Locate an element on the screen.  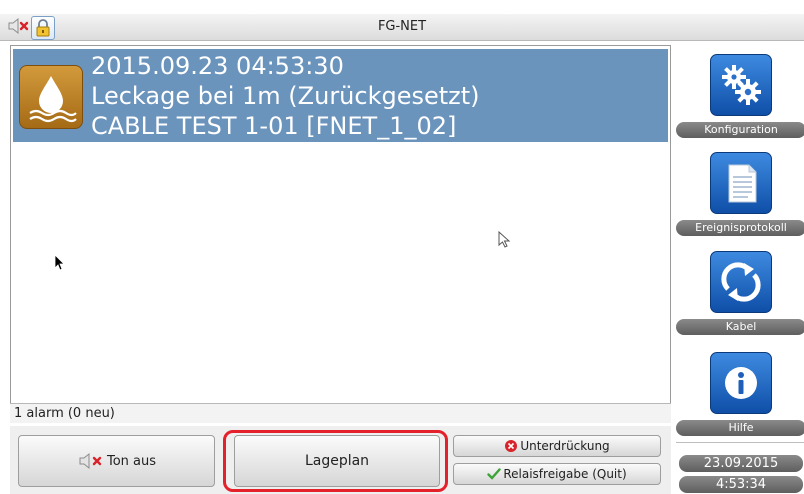
focus-highlight is located at coordinates (335, 461).